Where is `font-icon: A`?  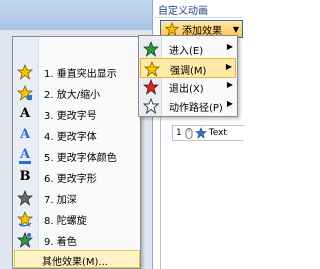
font-icon: A is located at coordinates (25, 135).